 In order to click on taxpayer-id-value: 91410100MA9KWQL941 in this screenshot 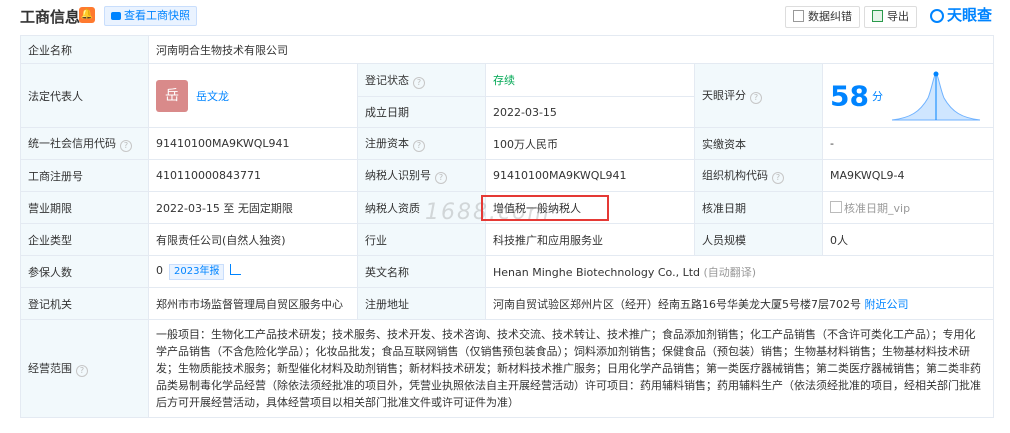, I will do `click(590, 175)`.